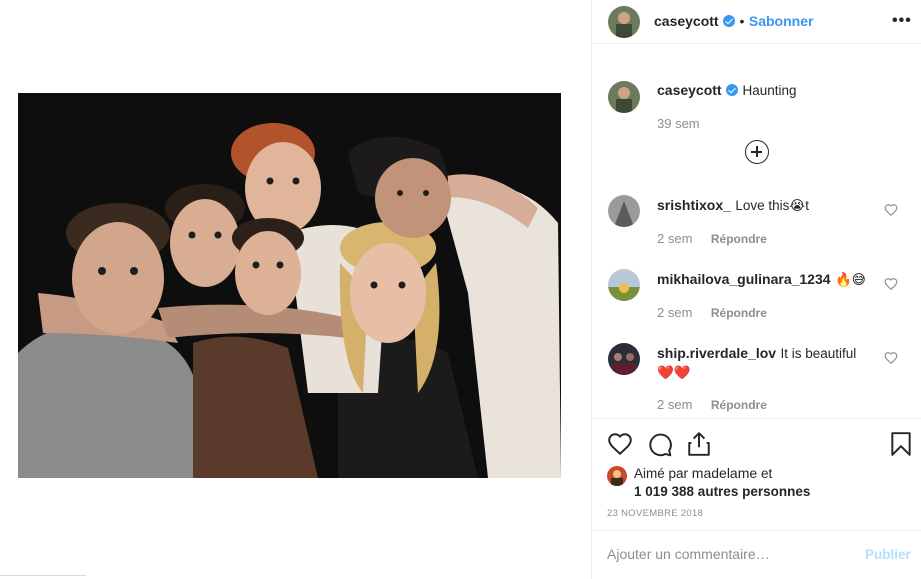 The image size is (921, 579). I want to click on caption-username: caseycott, so click(689, 90).